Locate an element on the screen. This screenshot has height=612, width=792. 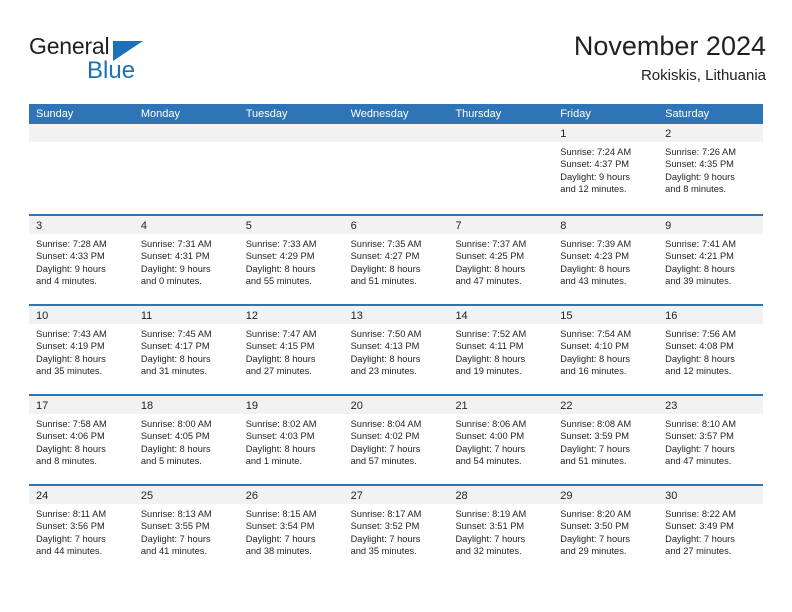
day-number: 26 is located at coordinates (251, 496).